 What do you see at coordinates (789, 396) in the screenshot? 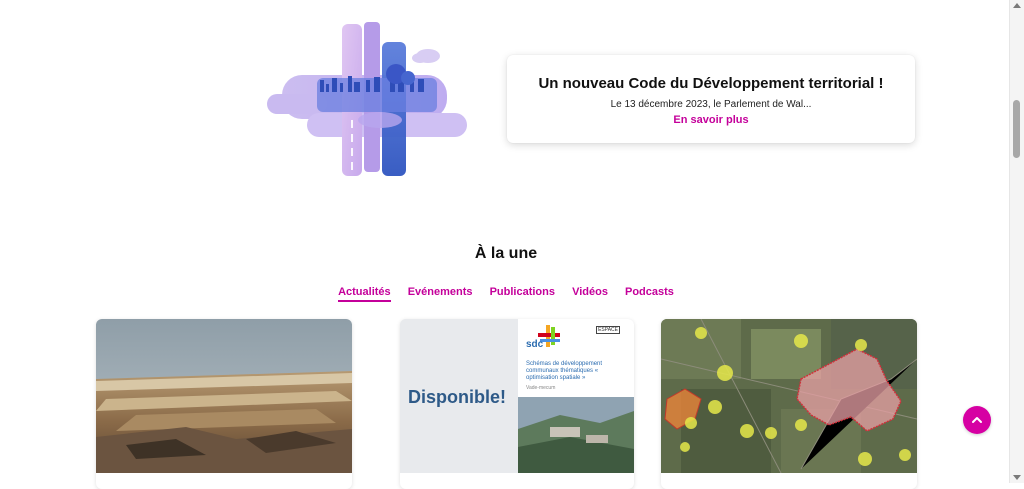
I see `aerial-map-image` at bounding box center [789, 396].